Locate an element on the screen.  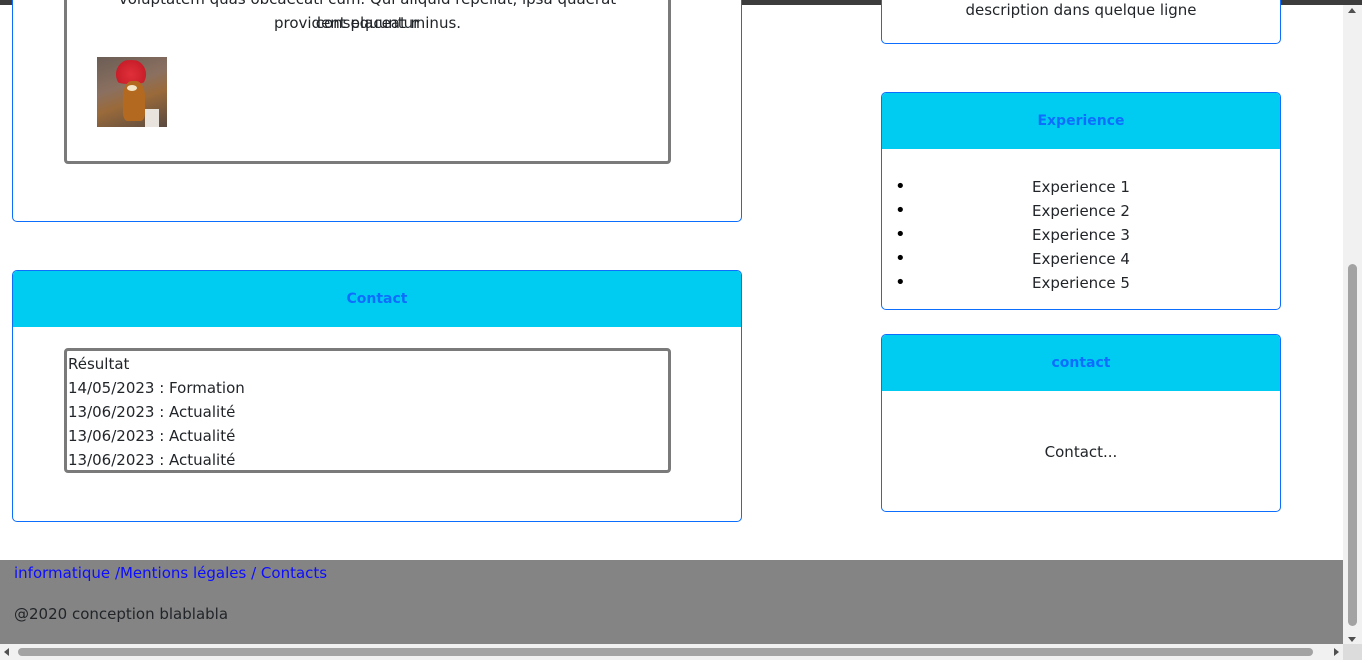
footer-link-mentions-legales: /Mentions légales is located at coordinates (180, 573).